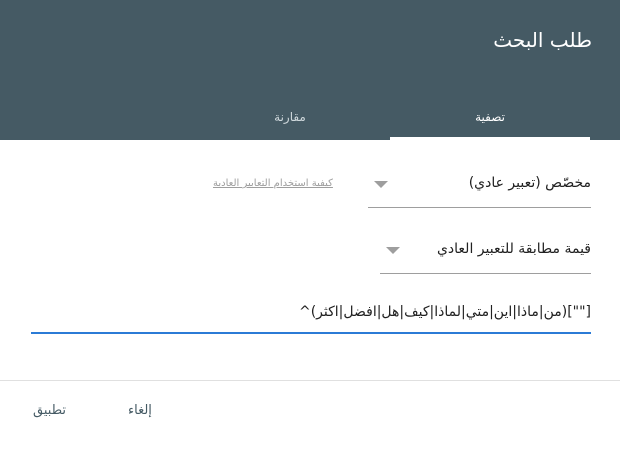 The height and width of the screenshot is (449, 620). What do you see at coordinates (490, 138) in the screenshot?
I see `active-tab-indicator` at bounding box center [490, 138].